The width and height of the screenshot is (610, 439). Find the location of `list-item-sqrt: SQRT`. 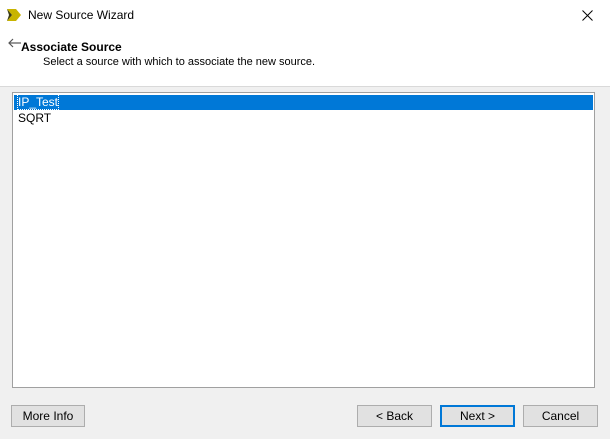

list-item-sqrt: SQRT is located at coordinates (303, 118).